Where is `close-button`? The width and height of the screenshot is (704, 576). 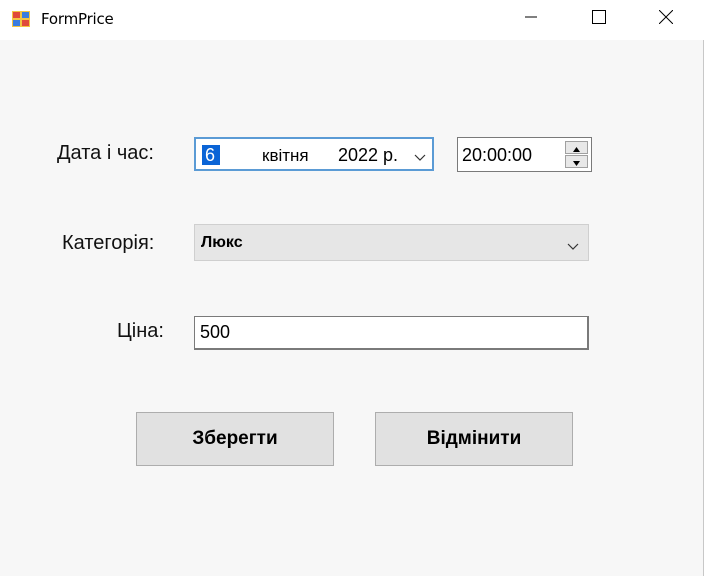
close-button is located at coordinates (666, 19).